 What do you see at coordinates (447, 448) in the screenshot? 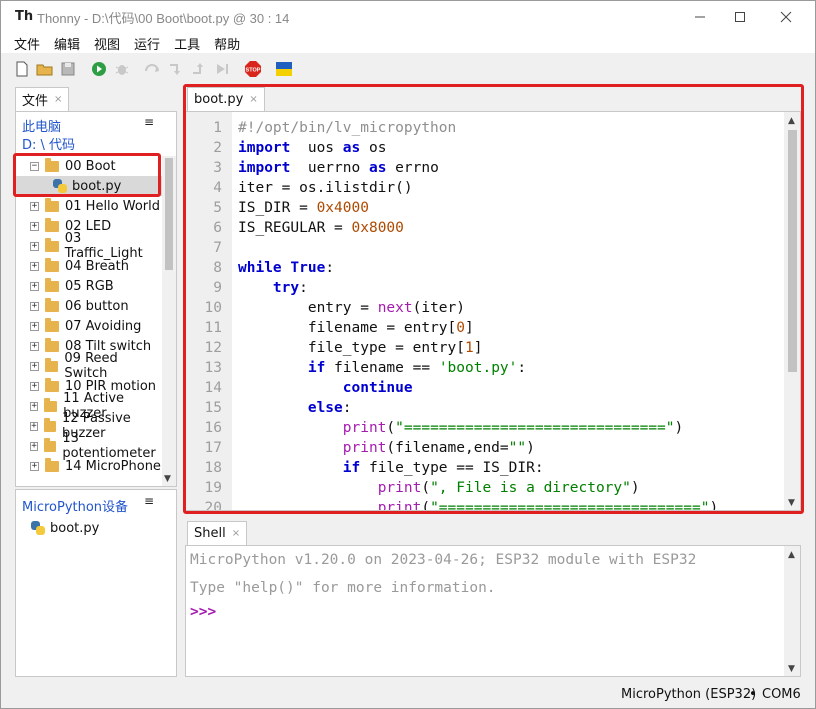
I see `code-token: (filename,end=` at bounding box center [447, 448].